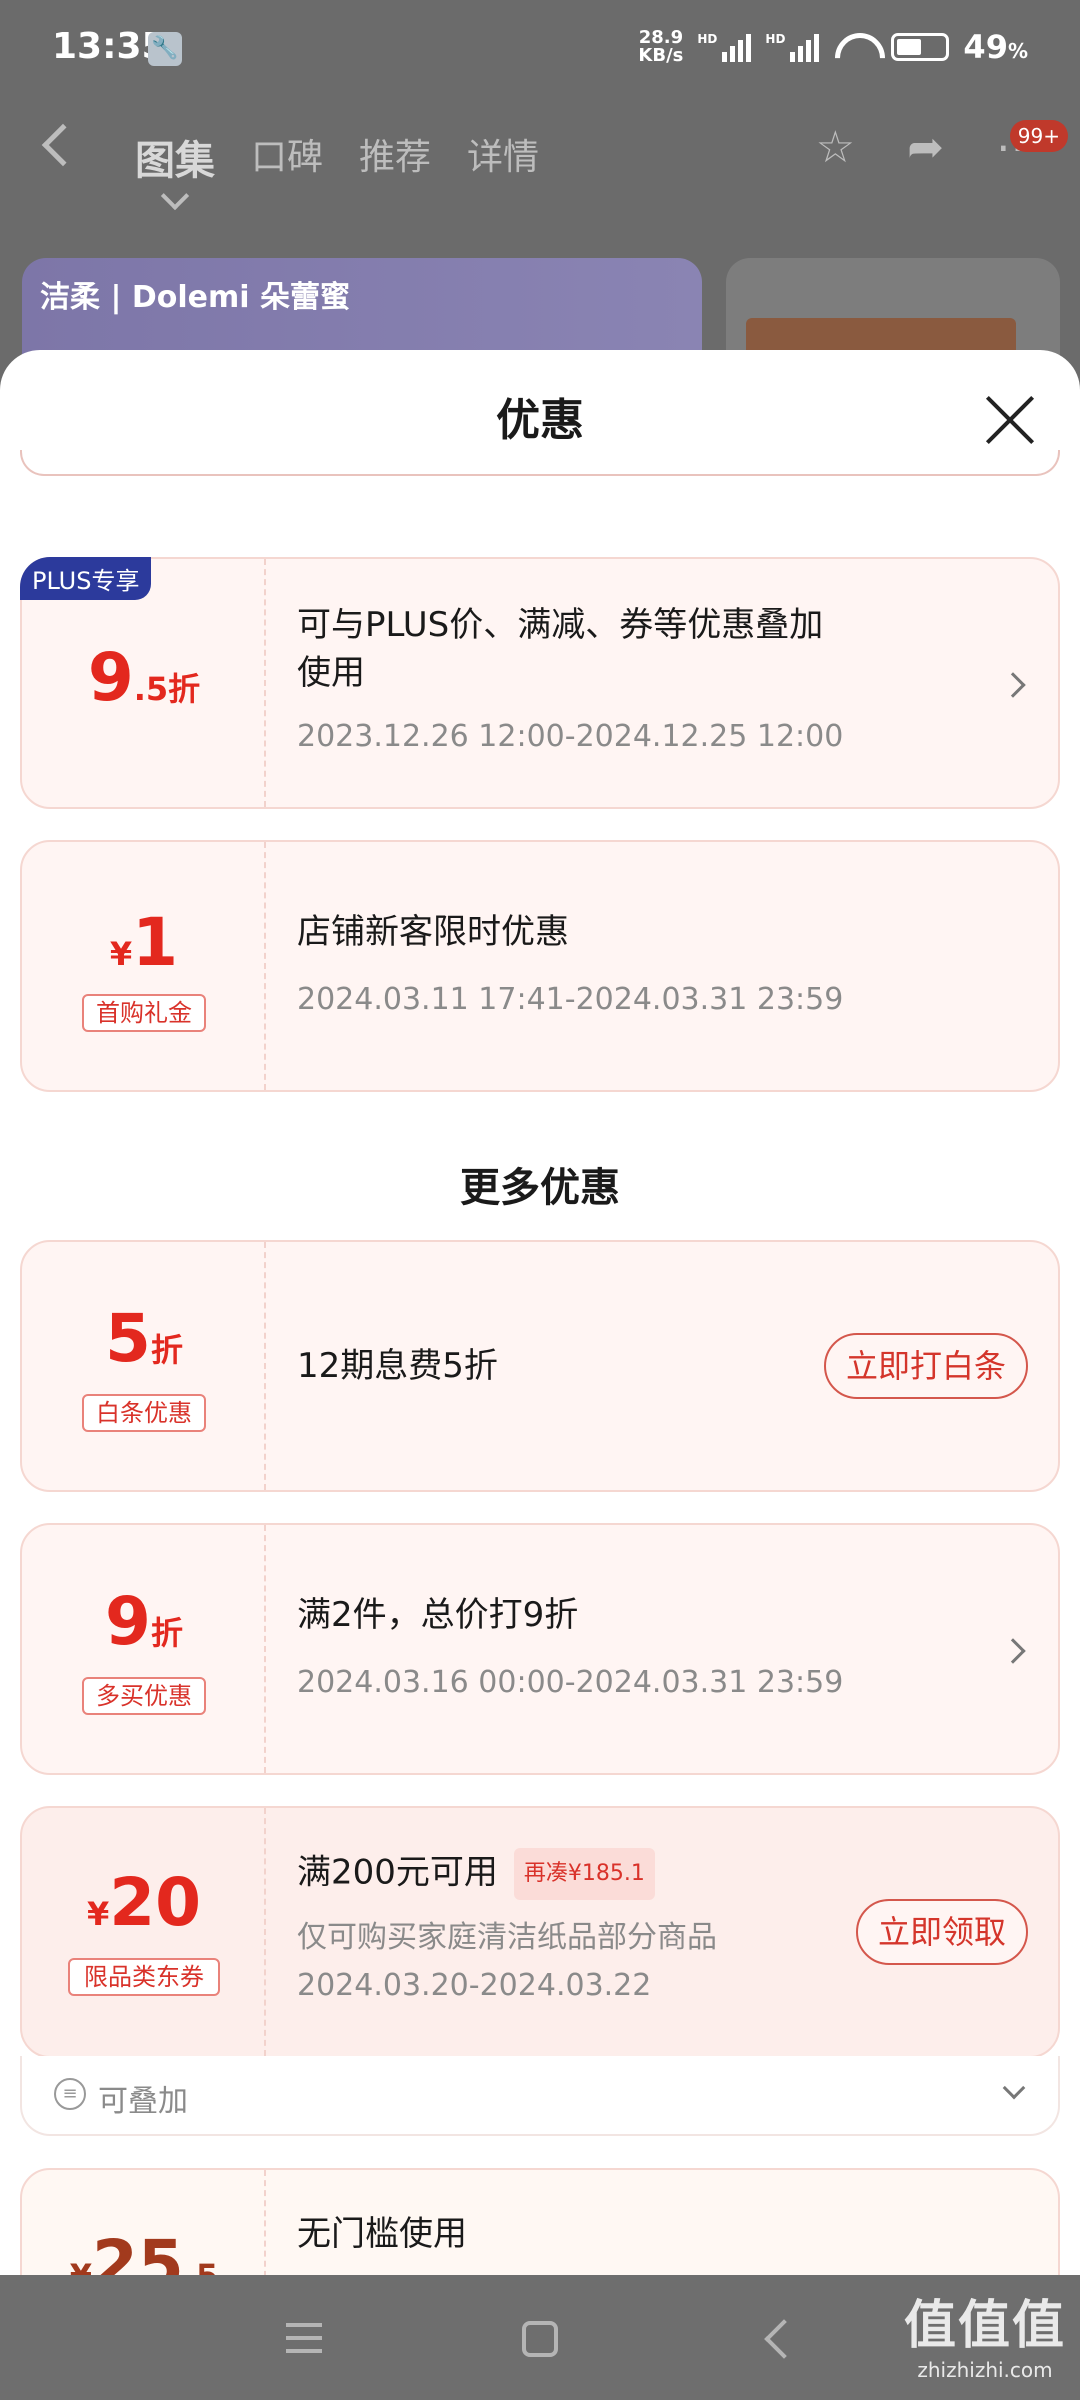  Describe the element at coordinates (570, 1682) in the screenshot. I see `offer-date: 2024.03.16 00:00-2024.03.31 23:59` at that location.